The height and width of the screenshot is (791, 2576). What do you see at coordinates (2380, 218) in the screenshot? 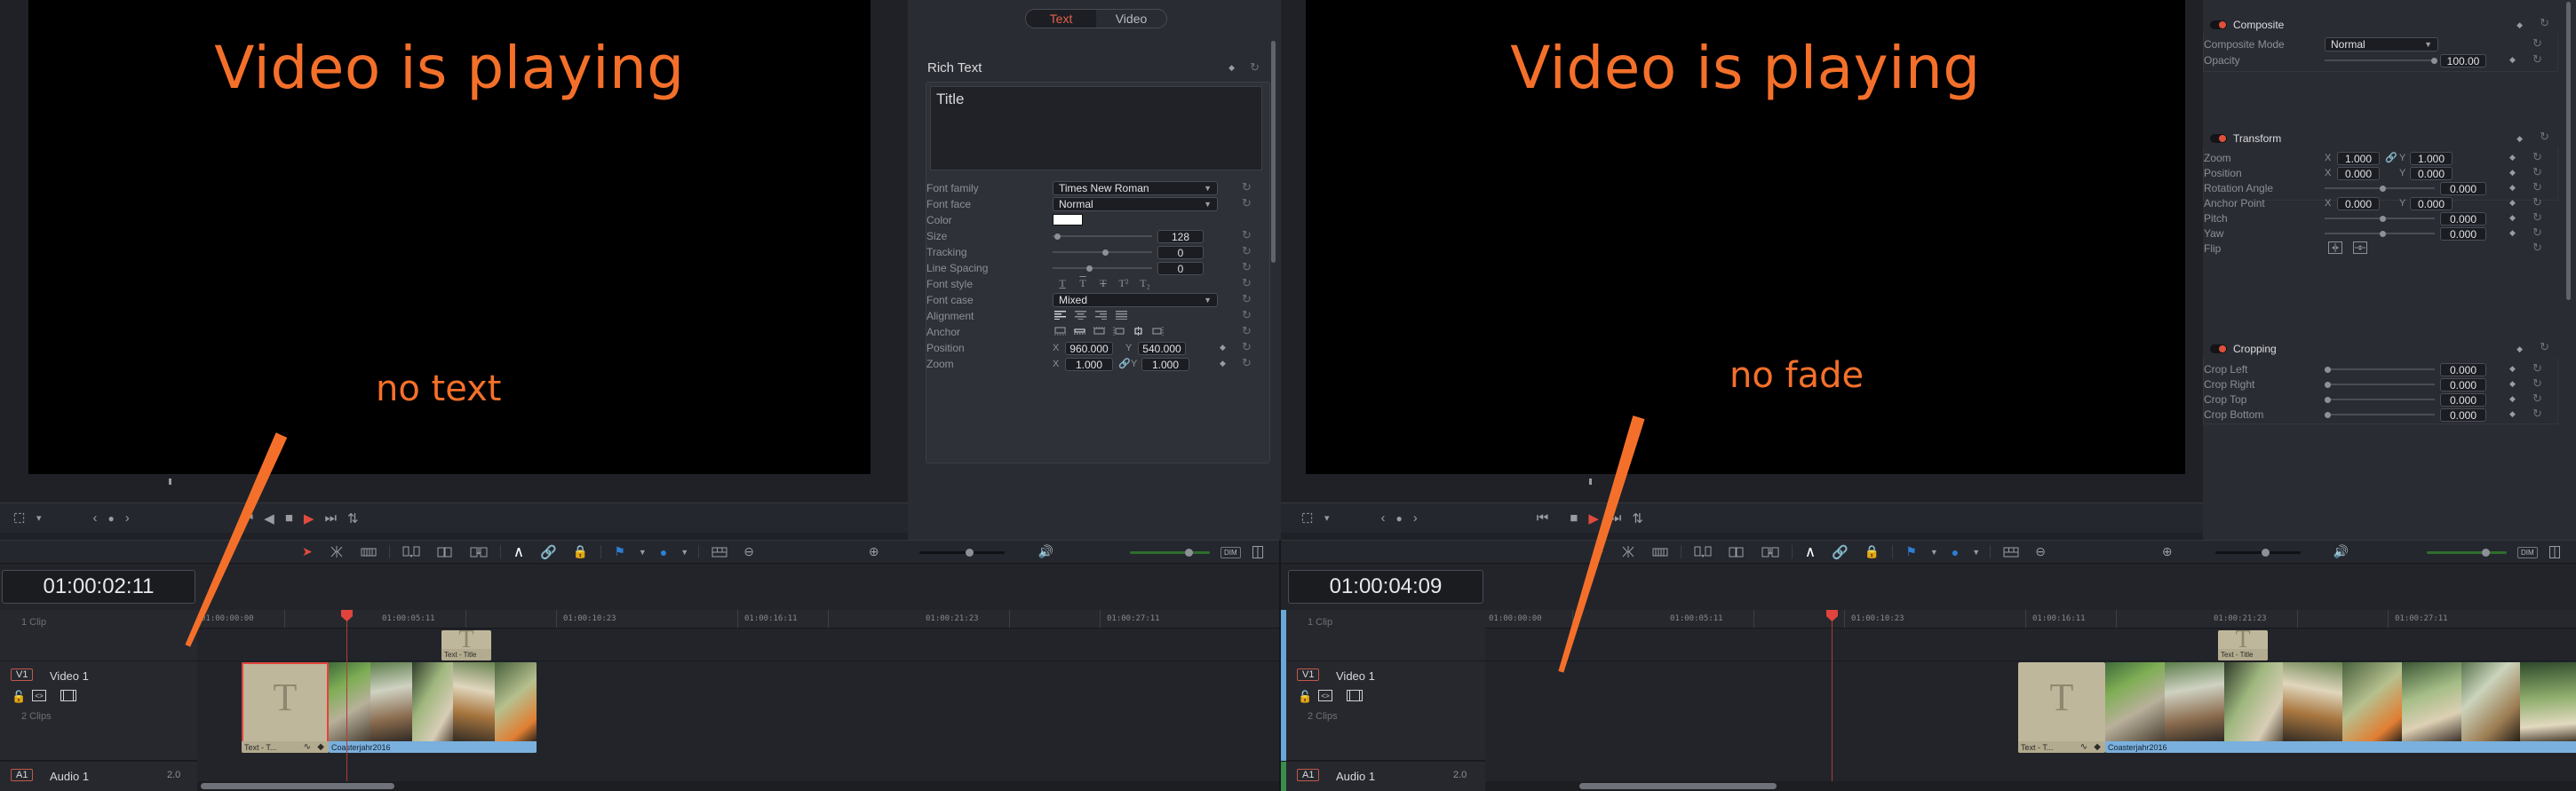
I see `pitch-slider` at bounding box center [2380, 218].